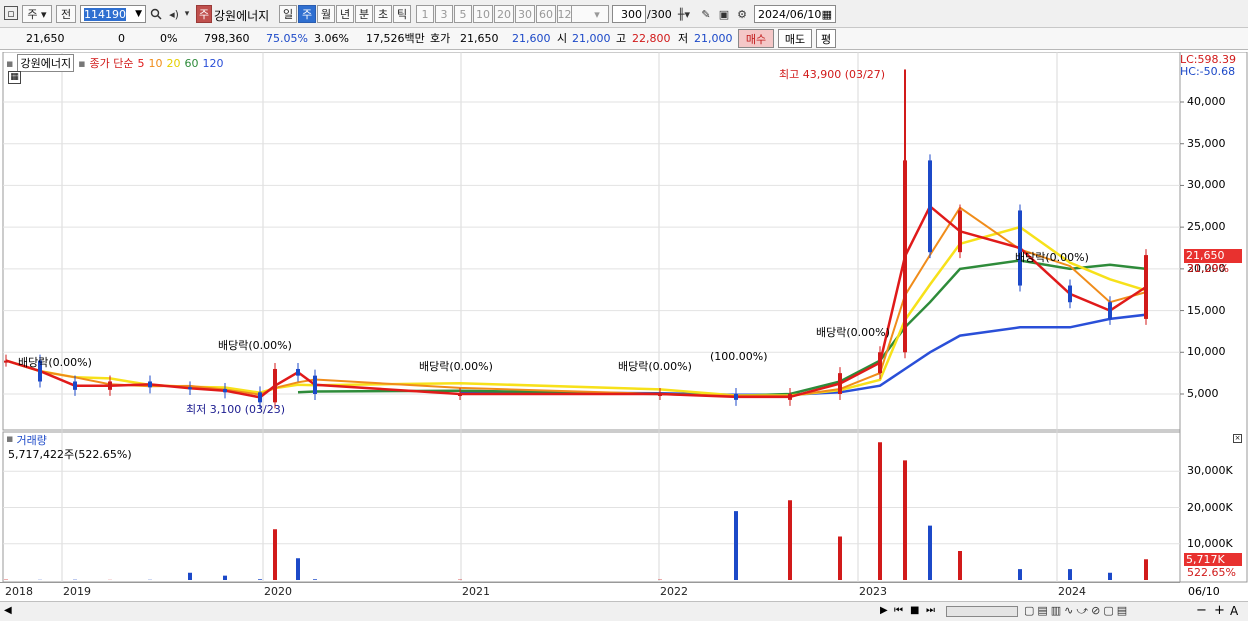  Describe the element at coordinates (1210, 471) in the screenshot. I see `volume-tick-label: 30,000K` at that location.